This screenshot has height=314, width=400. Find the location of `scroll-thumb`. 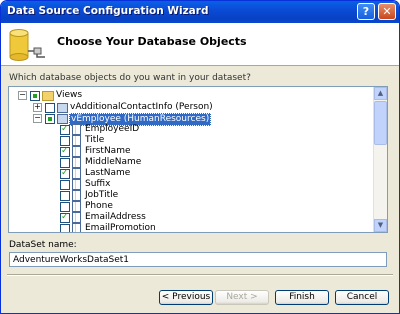

scroll-thumb is located at coordinates (380, 123).